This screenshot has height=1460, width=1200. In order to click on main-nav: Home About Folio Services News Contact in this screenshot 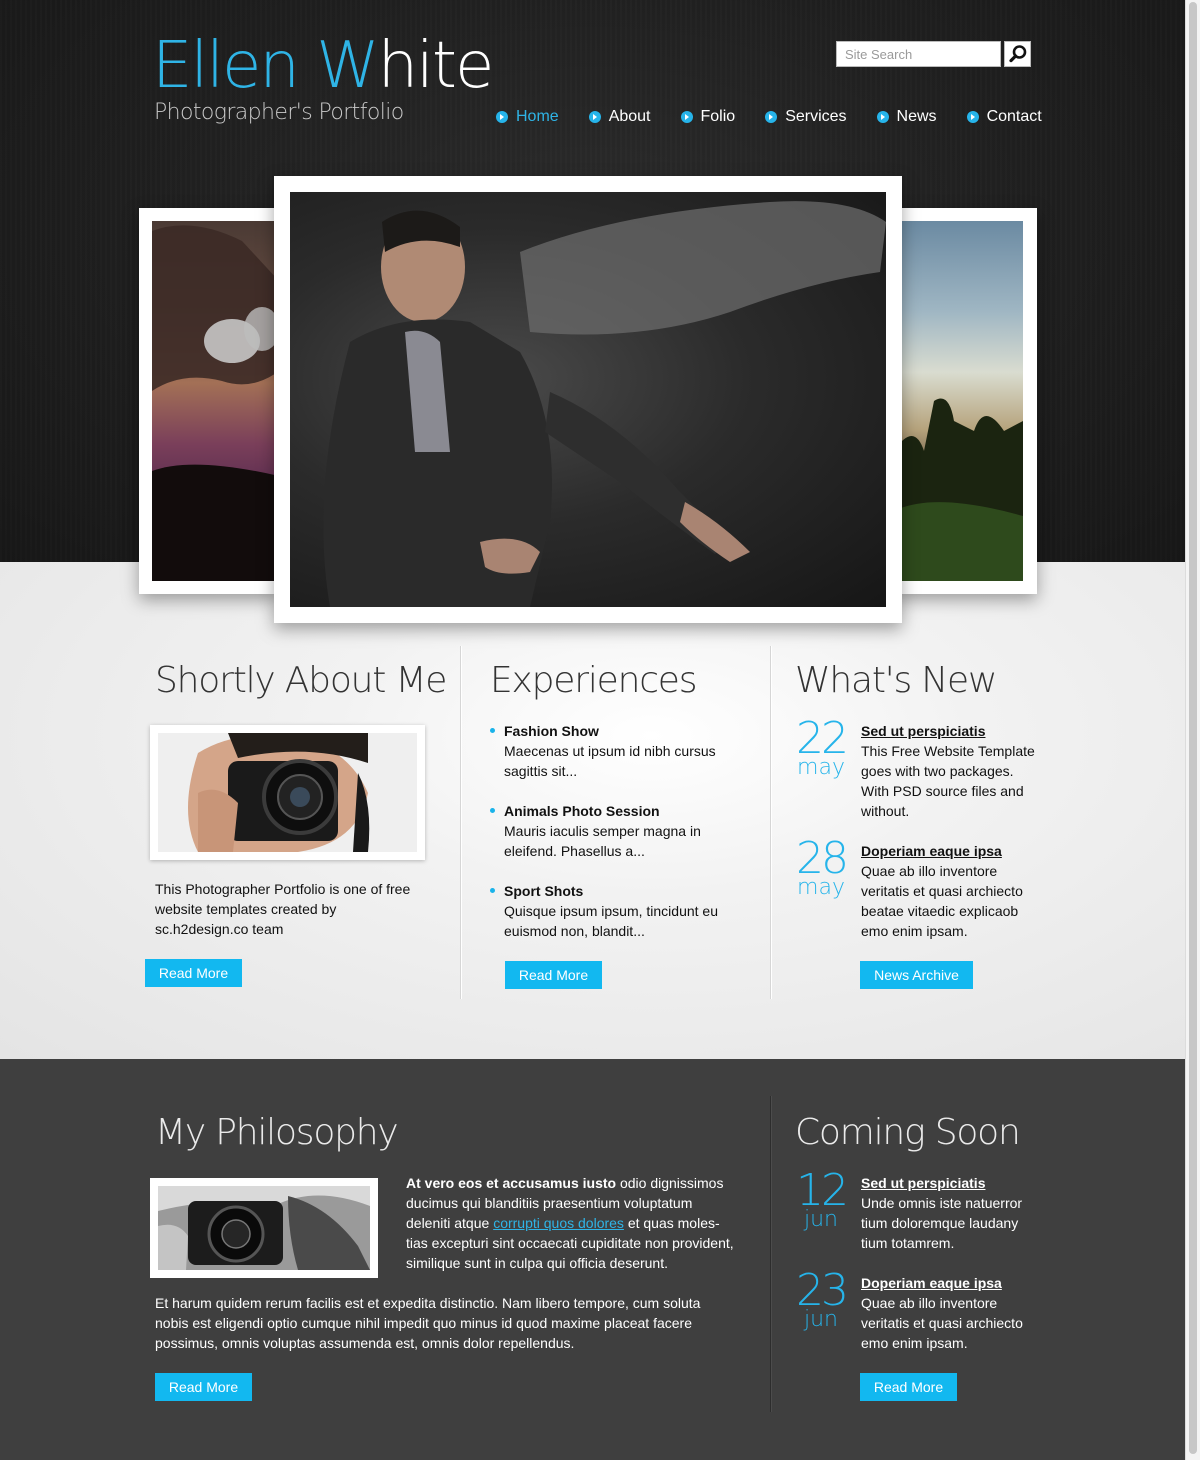, I will do `click(769, 117)`.